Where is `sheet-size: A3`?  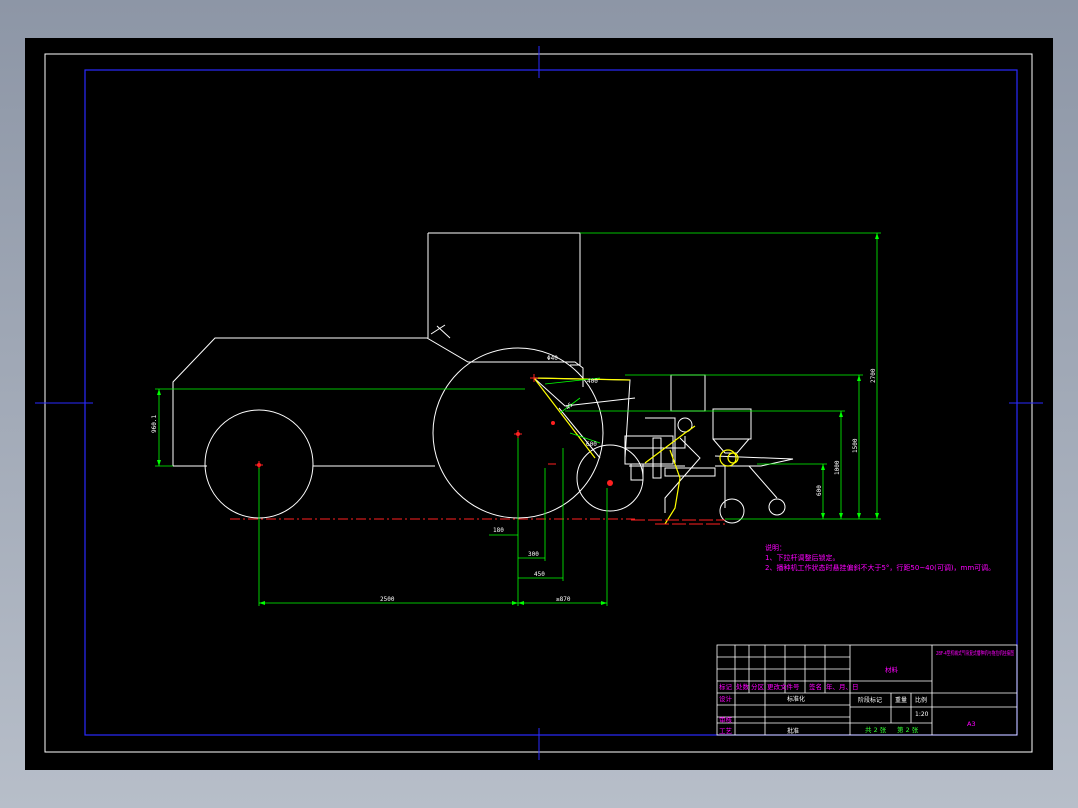 sheet-size: A3 is located at coordinates (971, 724).